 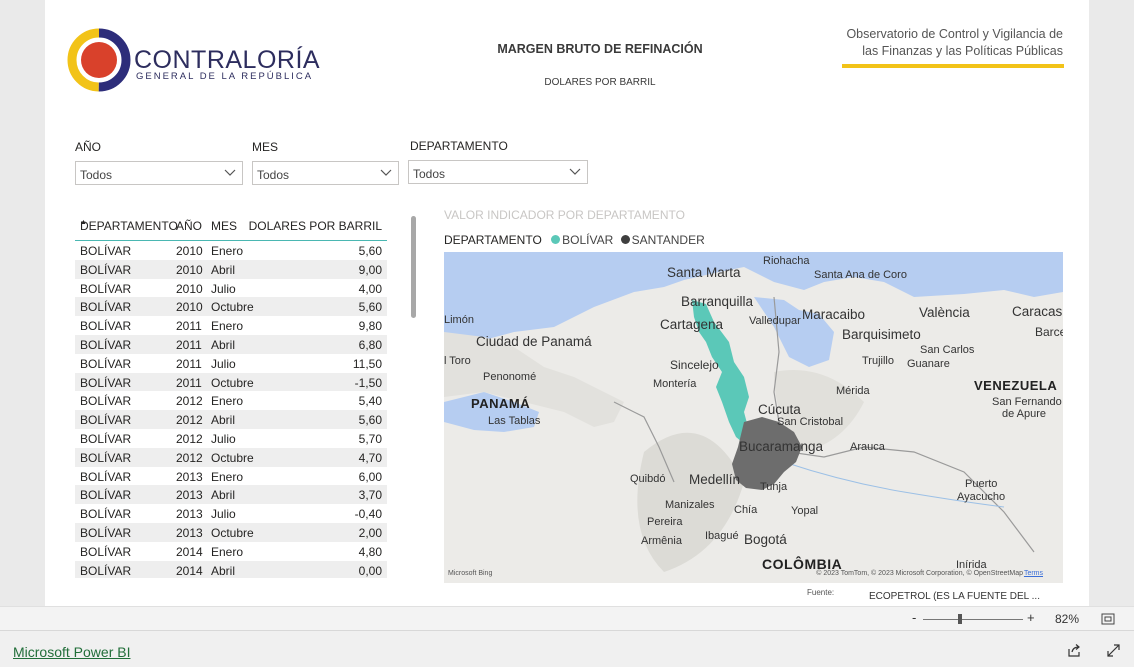 I want to click on zoom-slider-thumb, so click(x=960, y=619).